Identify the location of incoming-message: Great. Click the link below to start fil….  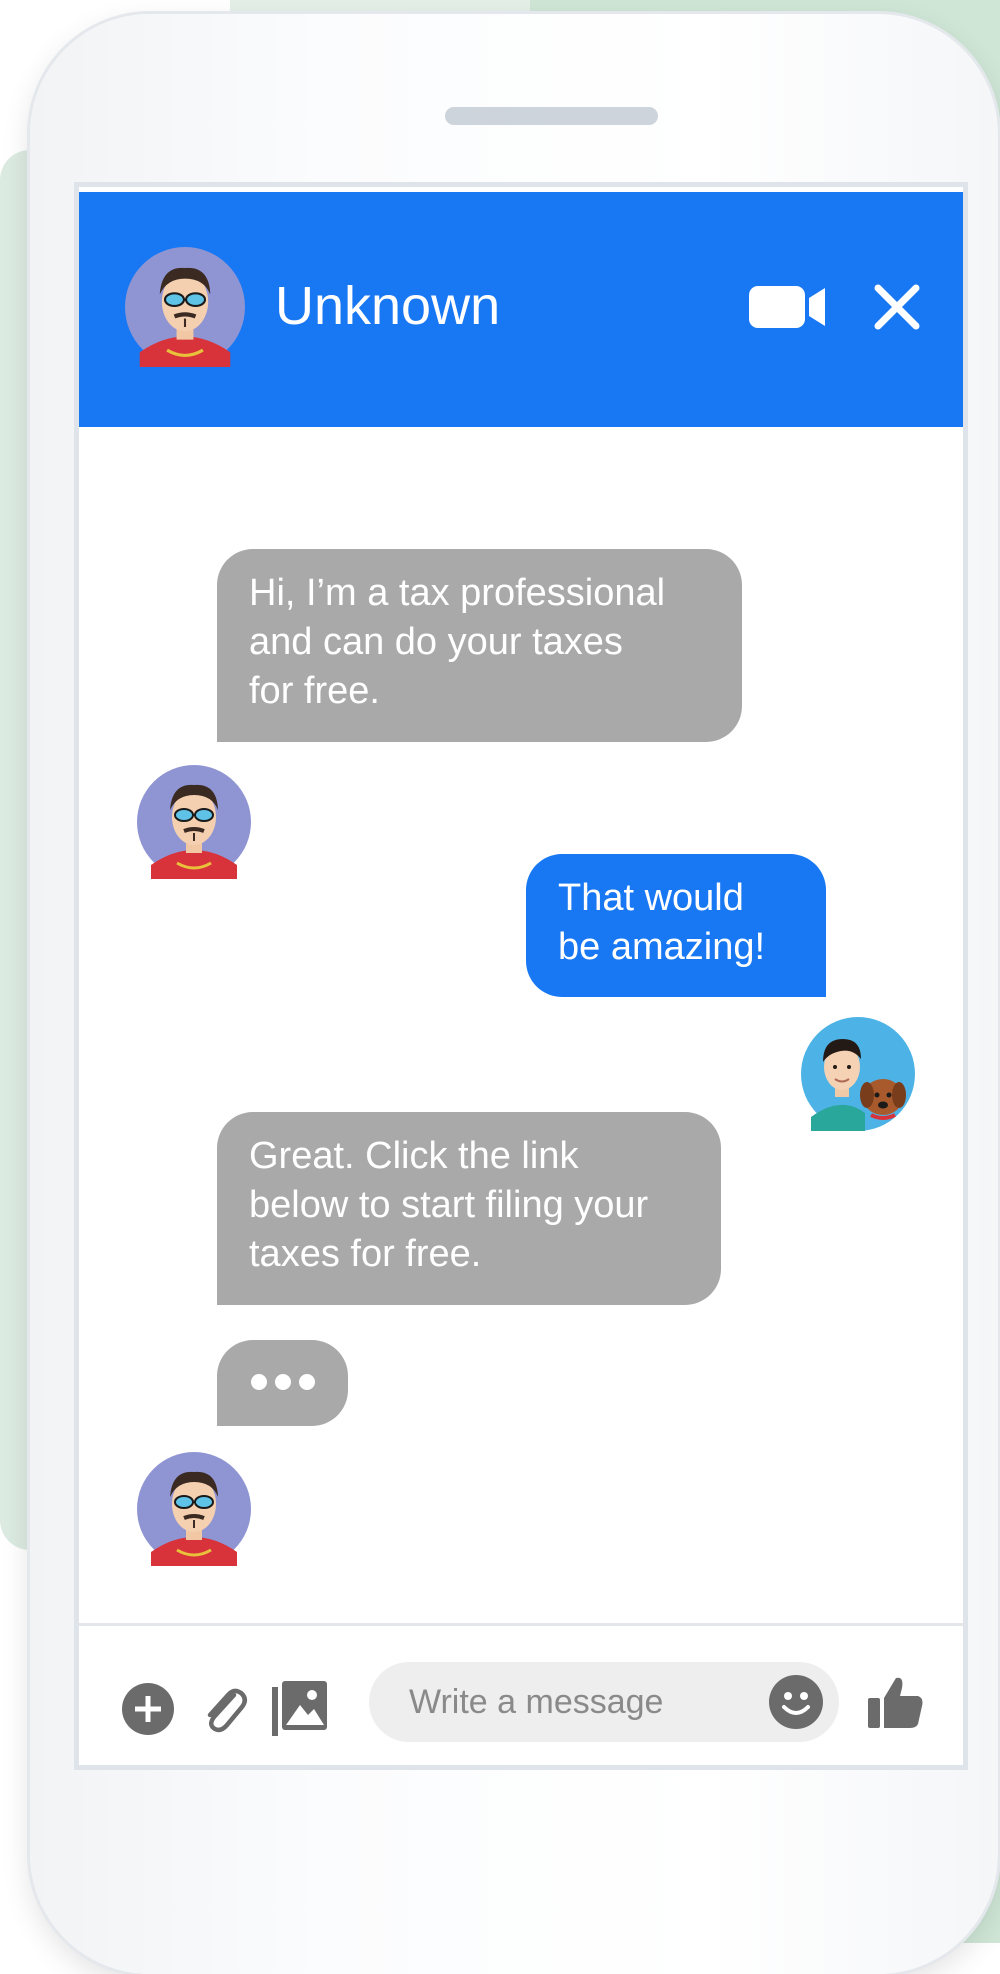
(469, 1208).